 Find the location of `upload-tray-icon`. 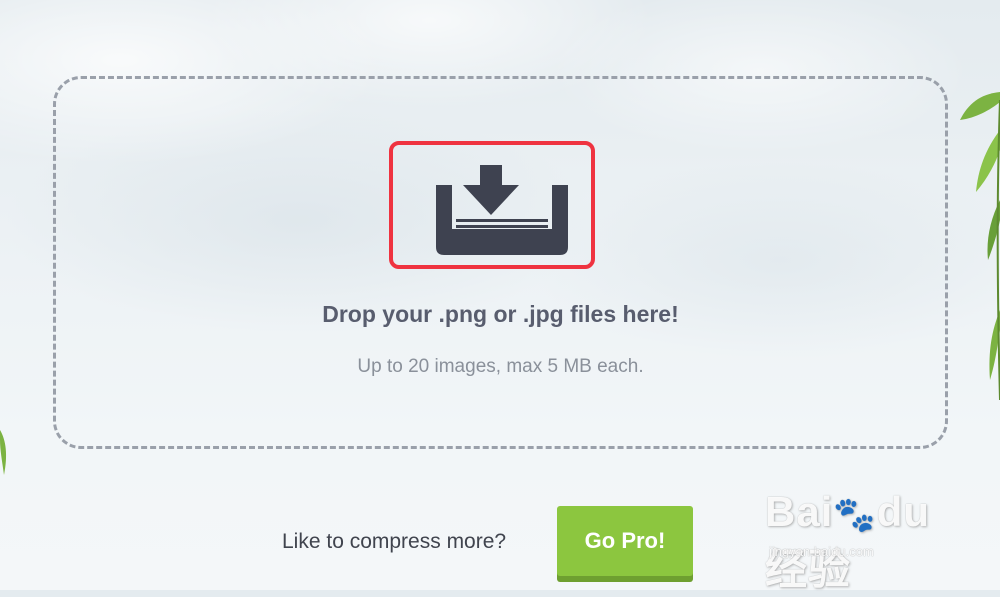

upload-tray-icon is located at coordinates (502, 210).